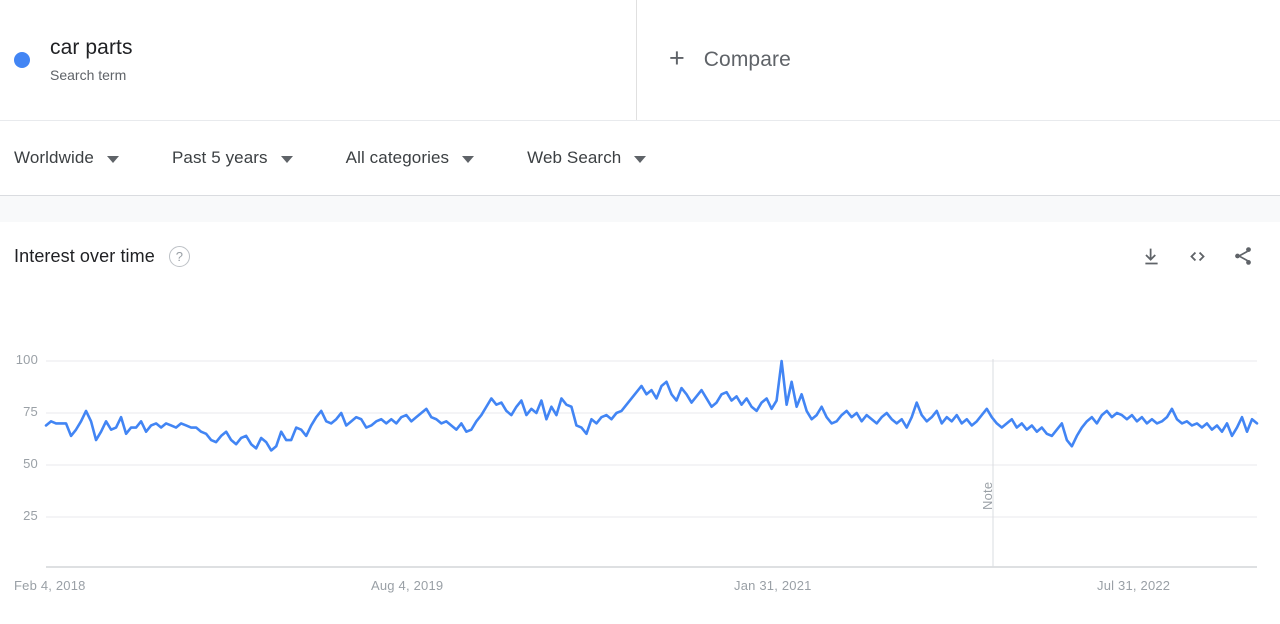 This screenshot has height=624, width=1280. I want to click on location-filter: Worldwide, so click(66, 158).